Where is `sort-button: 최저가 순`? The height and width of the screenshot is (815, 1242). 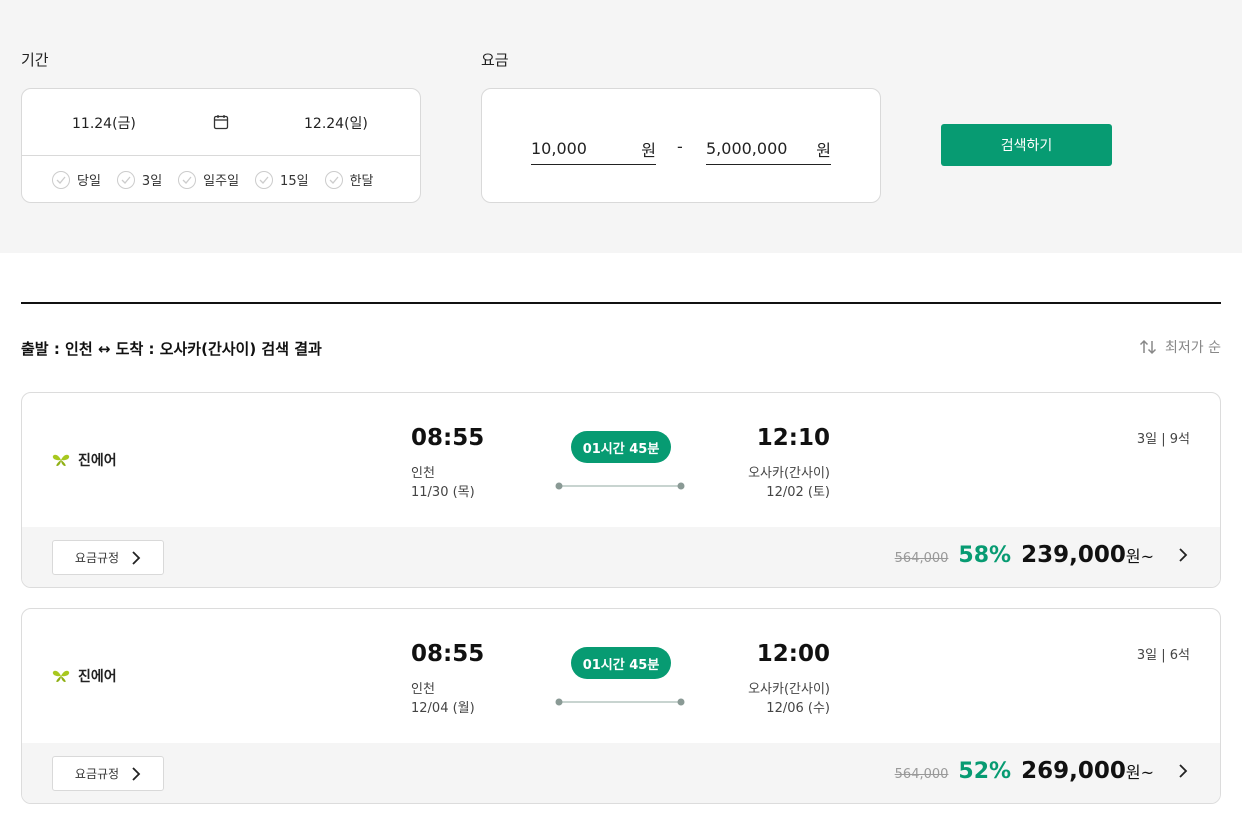
sort-button: 최저가 순 is located at coordinates (1180, 347).